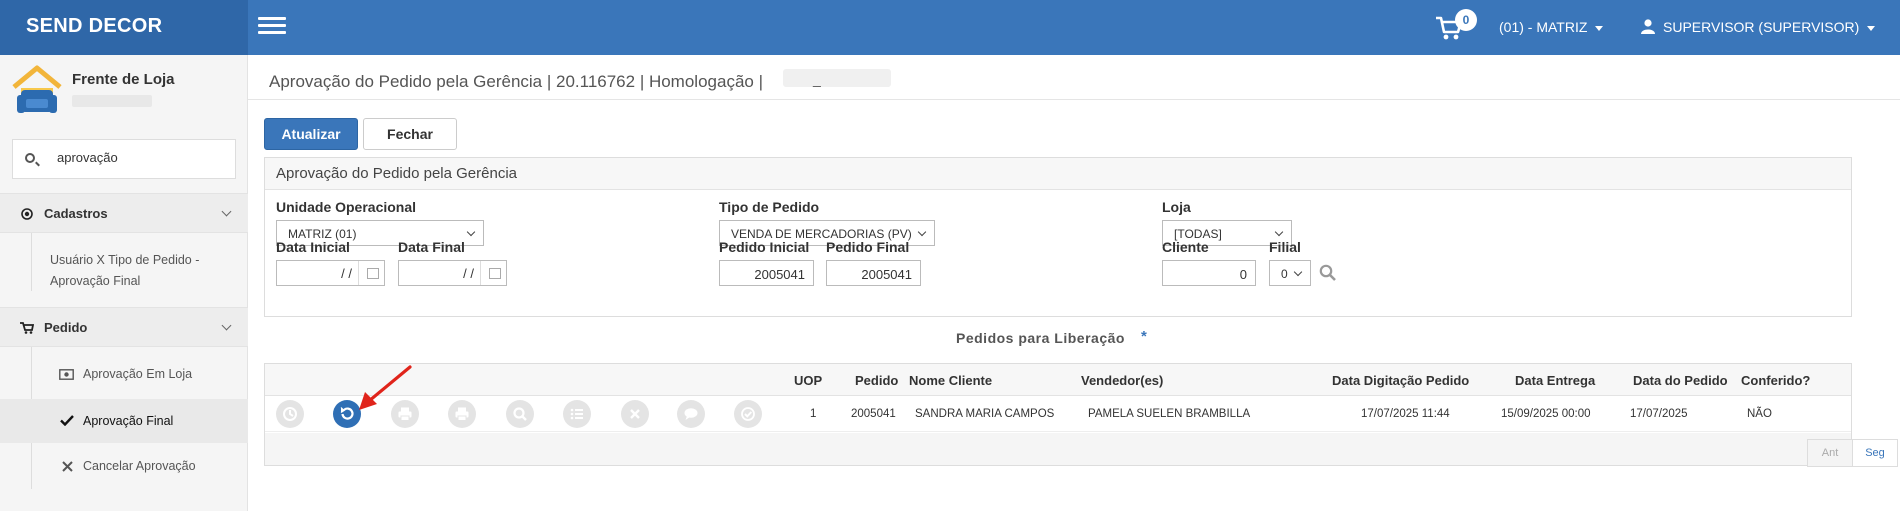 The height and width of the screenshot is (511, 1900). What do you see at coordinates (125, 260) in the screenshot?
I see `sidebar-item-label-line1: Usuário X Tipo de Pedido -` at bounding box center [125, 260].